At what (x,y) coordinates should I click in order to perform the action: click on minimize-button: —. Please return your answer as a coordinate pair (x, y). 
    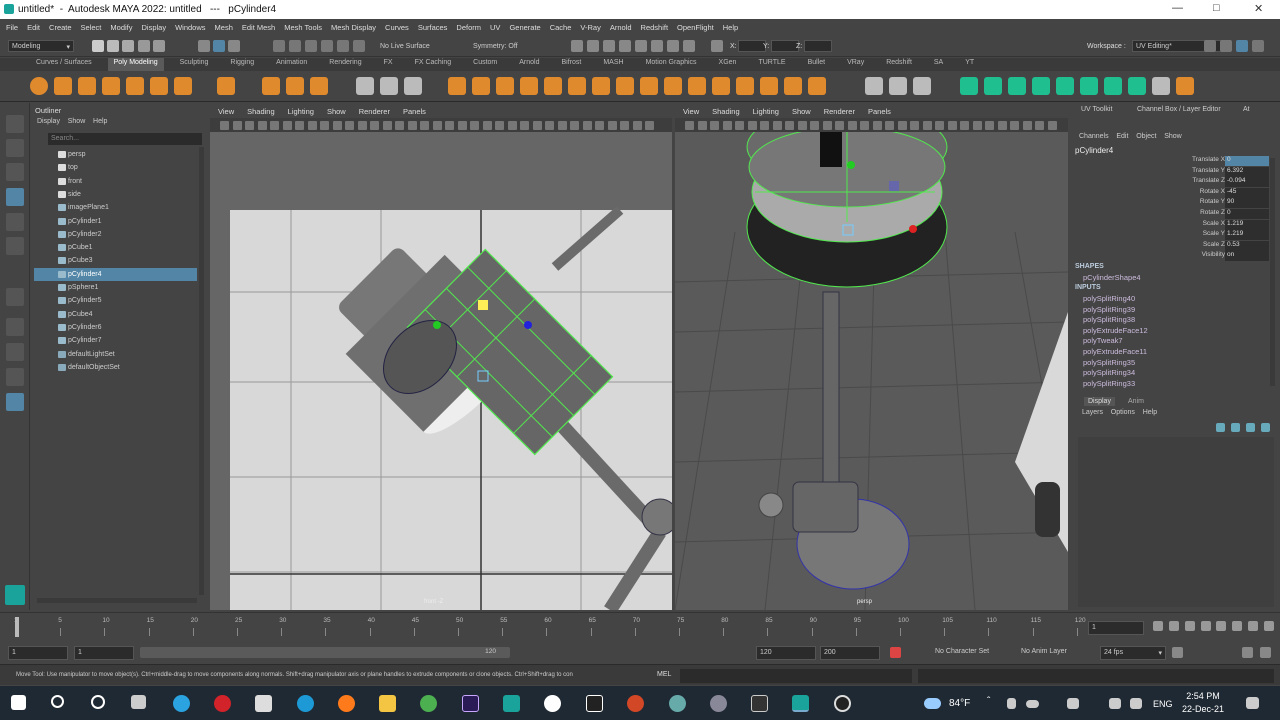
    Looking at the image, I should click on (1177, 8).